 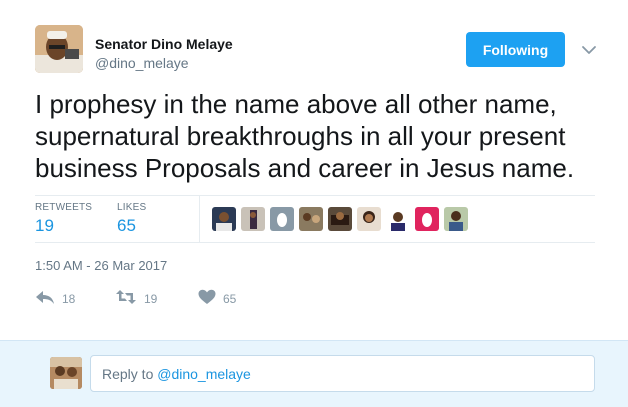 I want to click on retweets-stat: RETWEETS 19, so click(x=63, y=219).